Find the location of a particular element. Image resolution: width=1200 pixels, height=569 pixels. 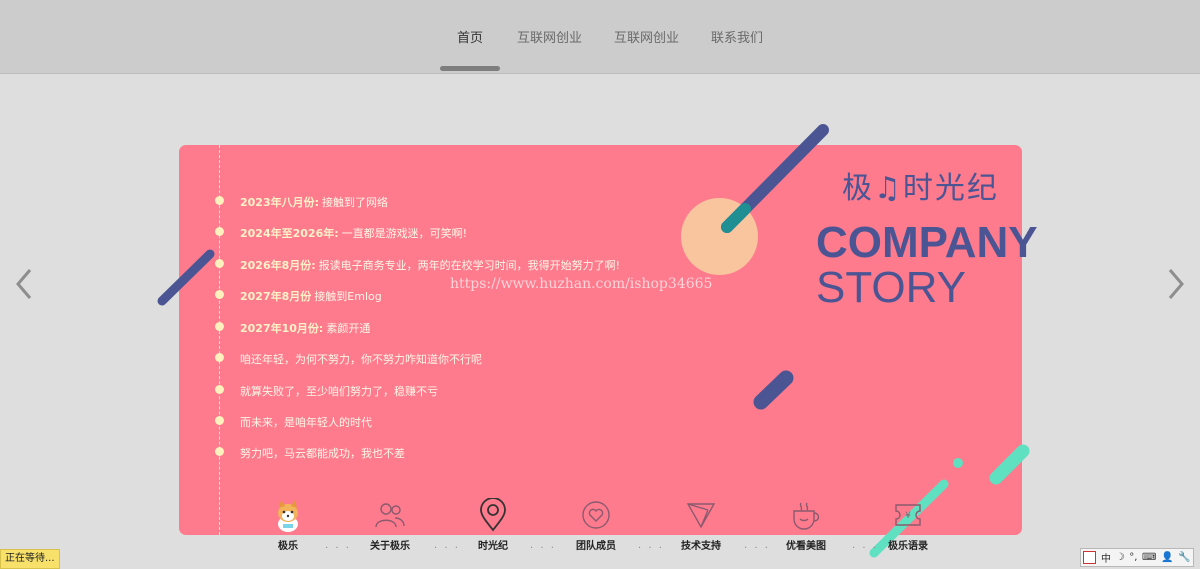

ime-punctuation-icon: °, is located at coordinates (1133, 557).